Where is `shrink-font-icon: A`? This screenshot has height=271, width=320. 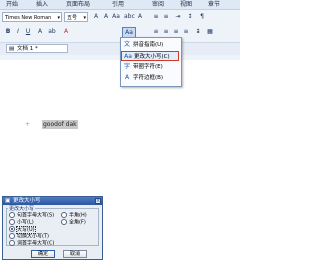
shrink-font-icon: A is located at coordinates (106, 16).